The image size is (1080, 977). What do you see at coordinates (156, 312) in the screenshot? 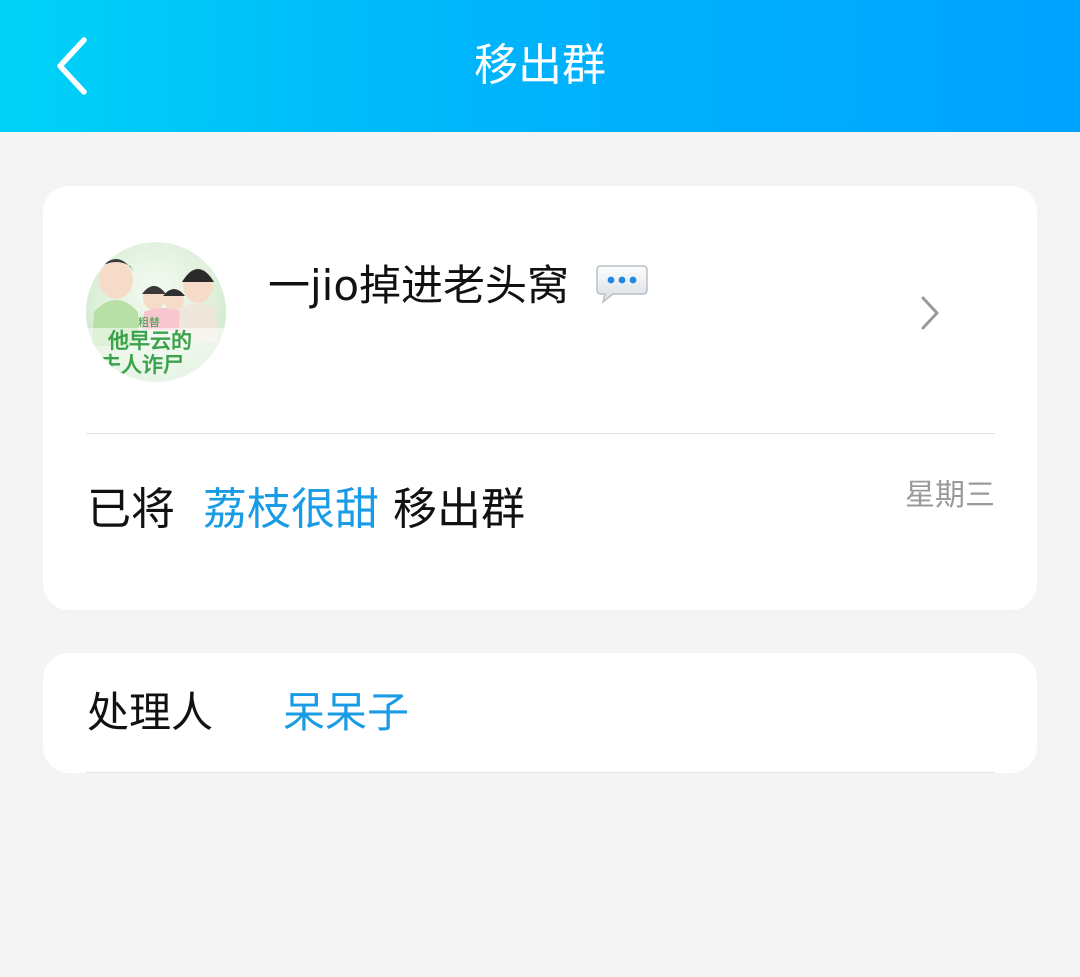
I see `avatar: 粗替 他早云的 夫人诈尸` at bounding box center [156, 312].